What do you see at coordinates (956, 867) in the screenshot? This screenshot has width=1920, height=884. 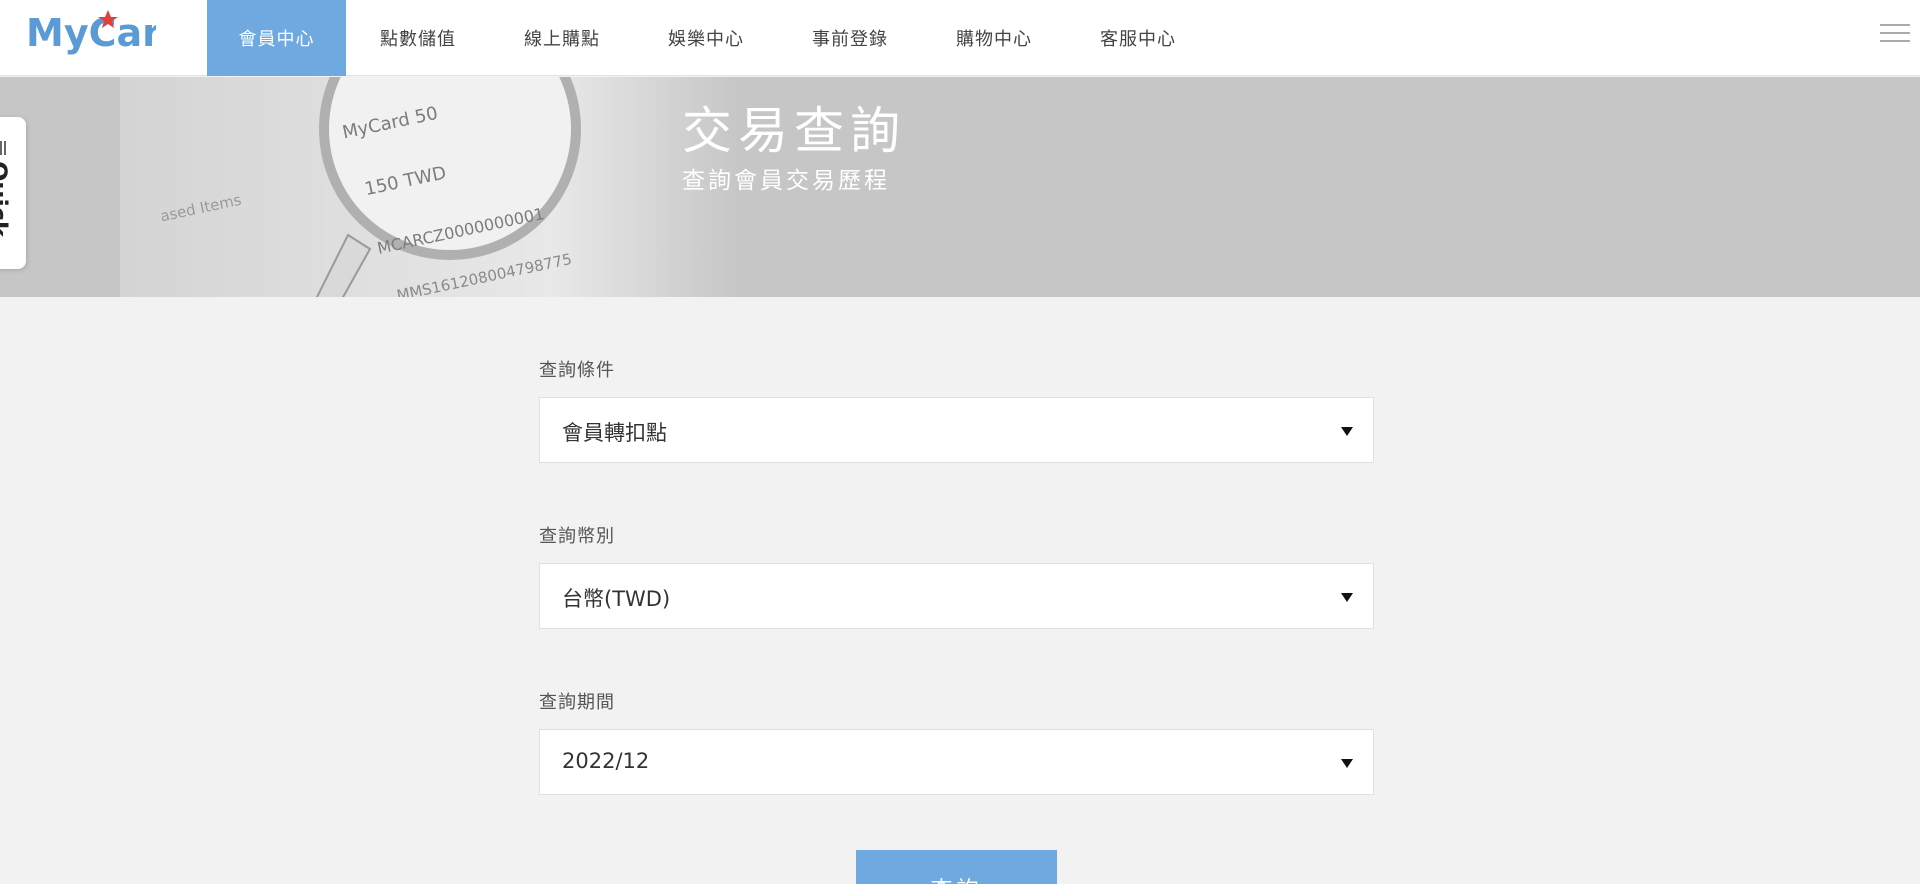 I see `query-submit-button: 查詢` at bounding box center [956, 867].